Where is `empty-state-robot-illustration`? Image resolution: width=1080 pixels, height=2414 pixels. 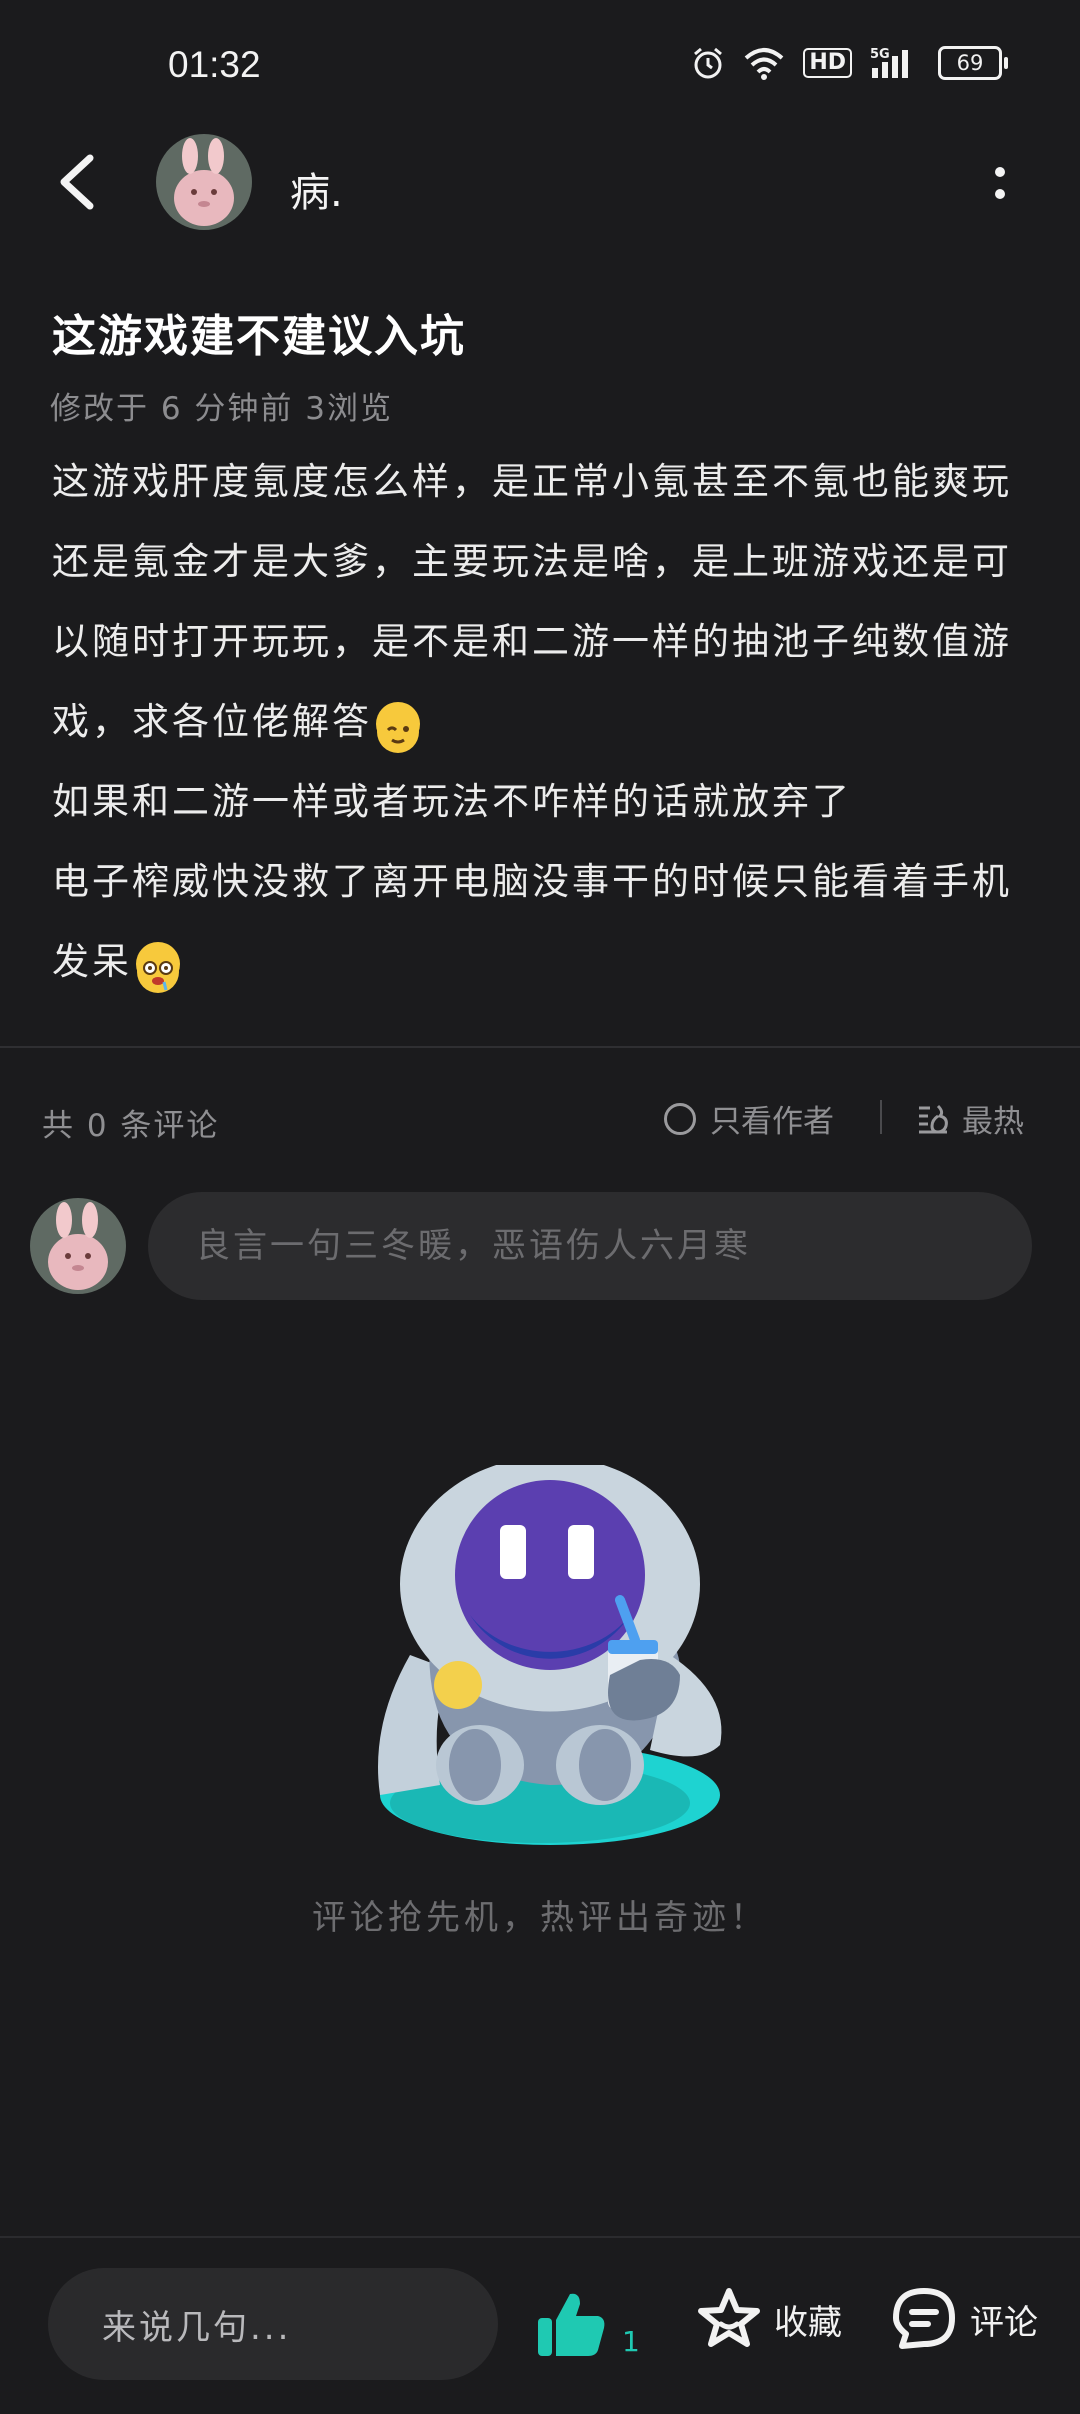 empty-state-robot-illustration is located at coordinates (550, 1655).